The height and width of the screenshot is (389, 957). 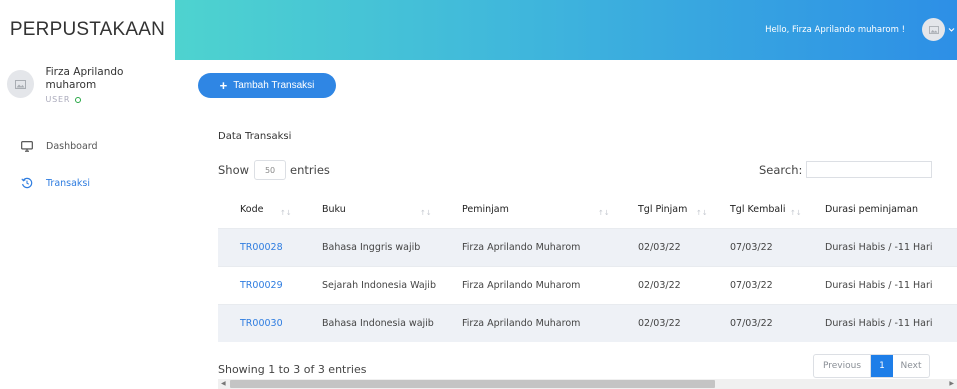 I want to click on transaction-code-link: TR00030, so click(x=259, y=322).